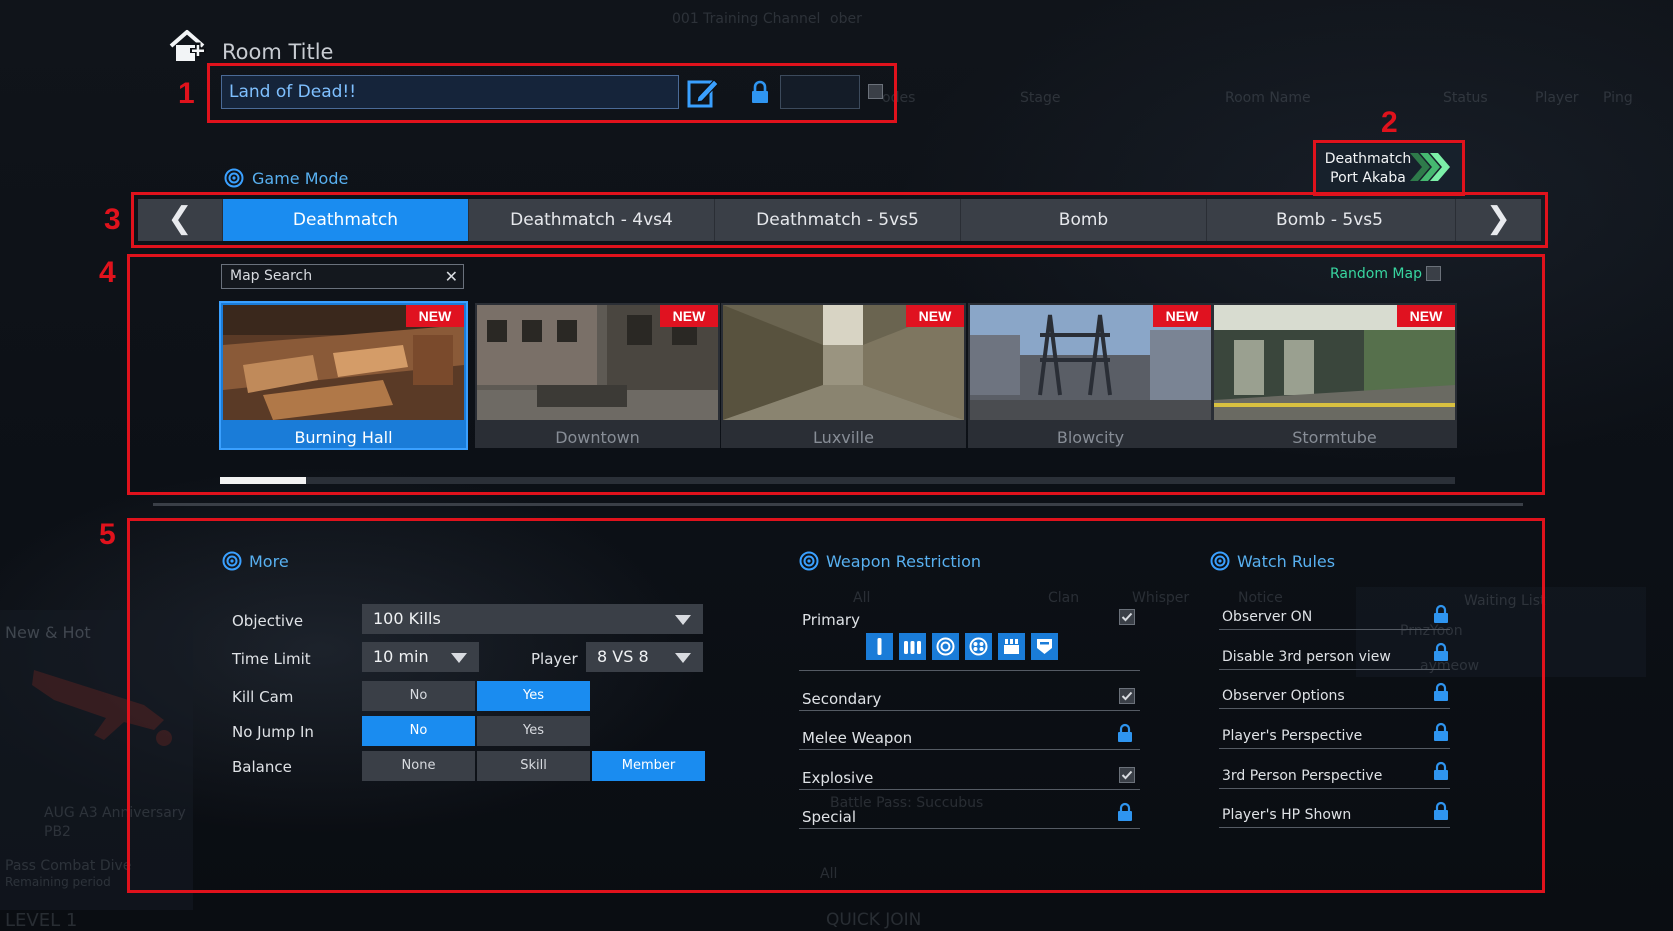  I want to click on bg-col-player: Player, so click(1557, 98).